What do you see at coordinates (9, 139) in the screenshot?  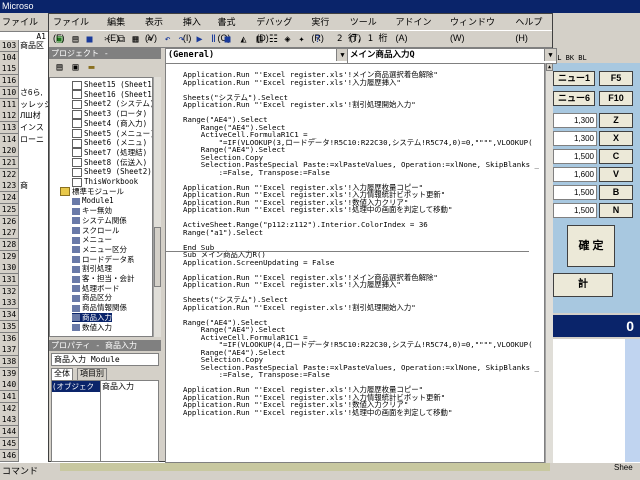 I see `row-header: 114` at bounding box center [9, 139].